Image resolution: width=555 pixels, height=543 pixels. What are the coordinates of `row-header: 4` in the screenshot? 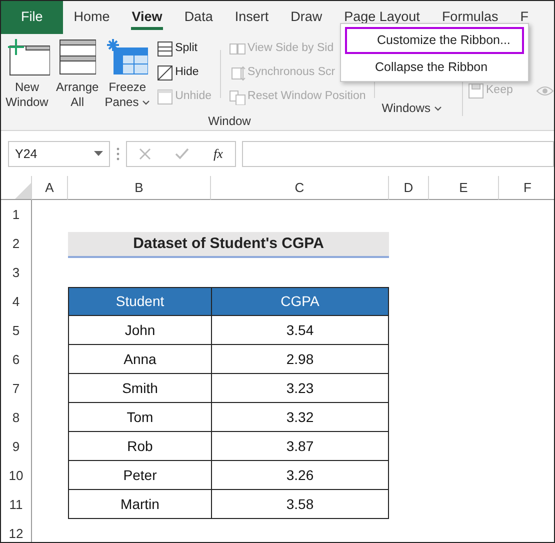 It's located at (16, 301).